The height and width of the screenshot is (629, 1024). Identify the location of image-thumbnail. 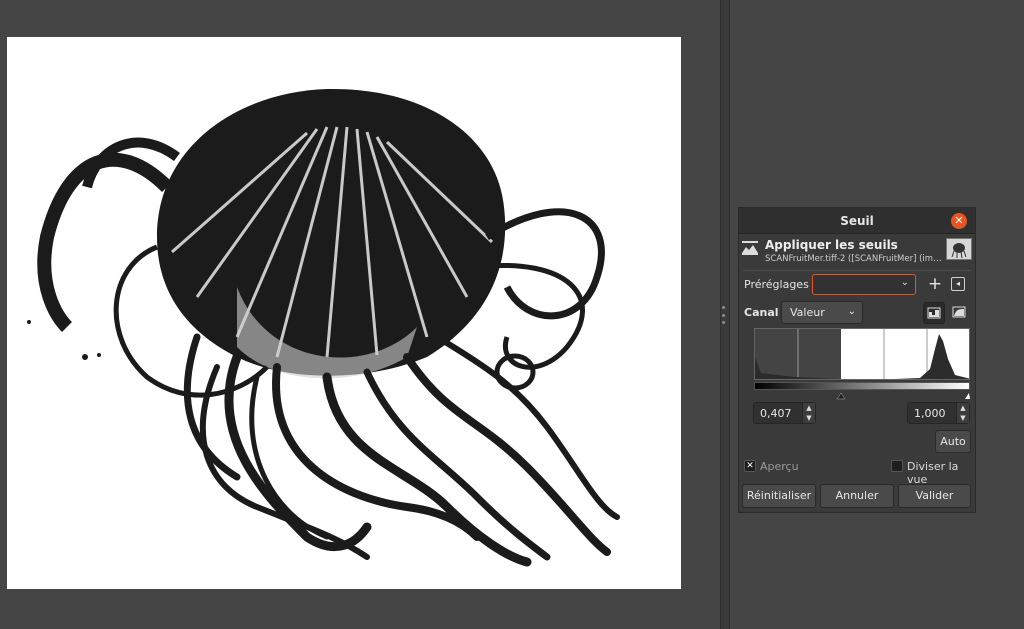
(959, 249).